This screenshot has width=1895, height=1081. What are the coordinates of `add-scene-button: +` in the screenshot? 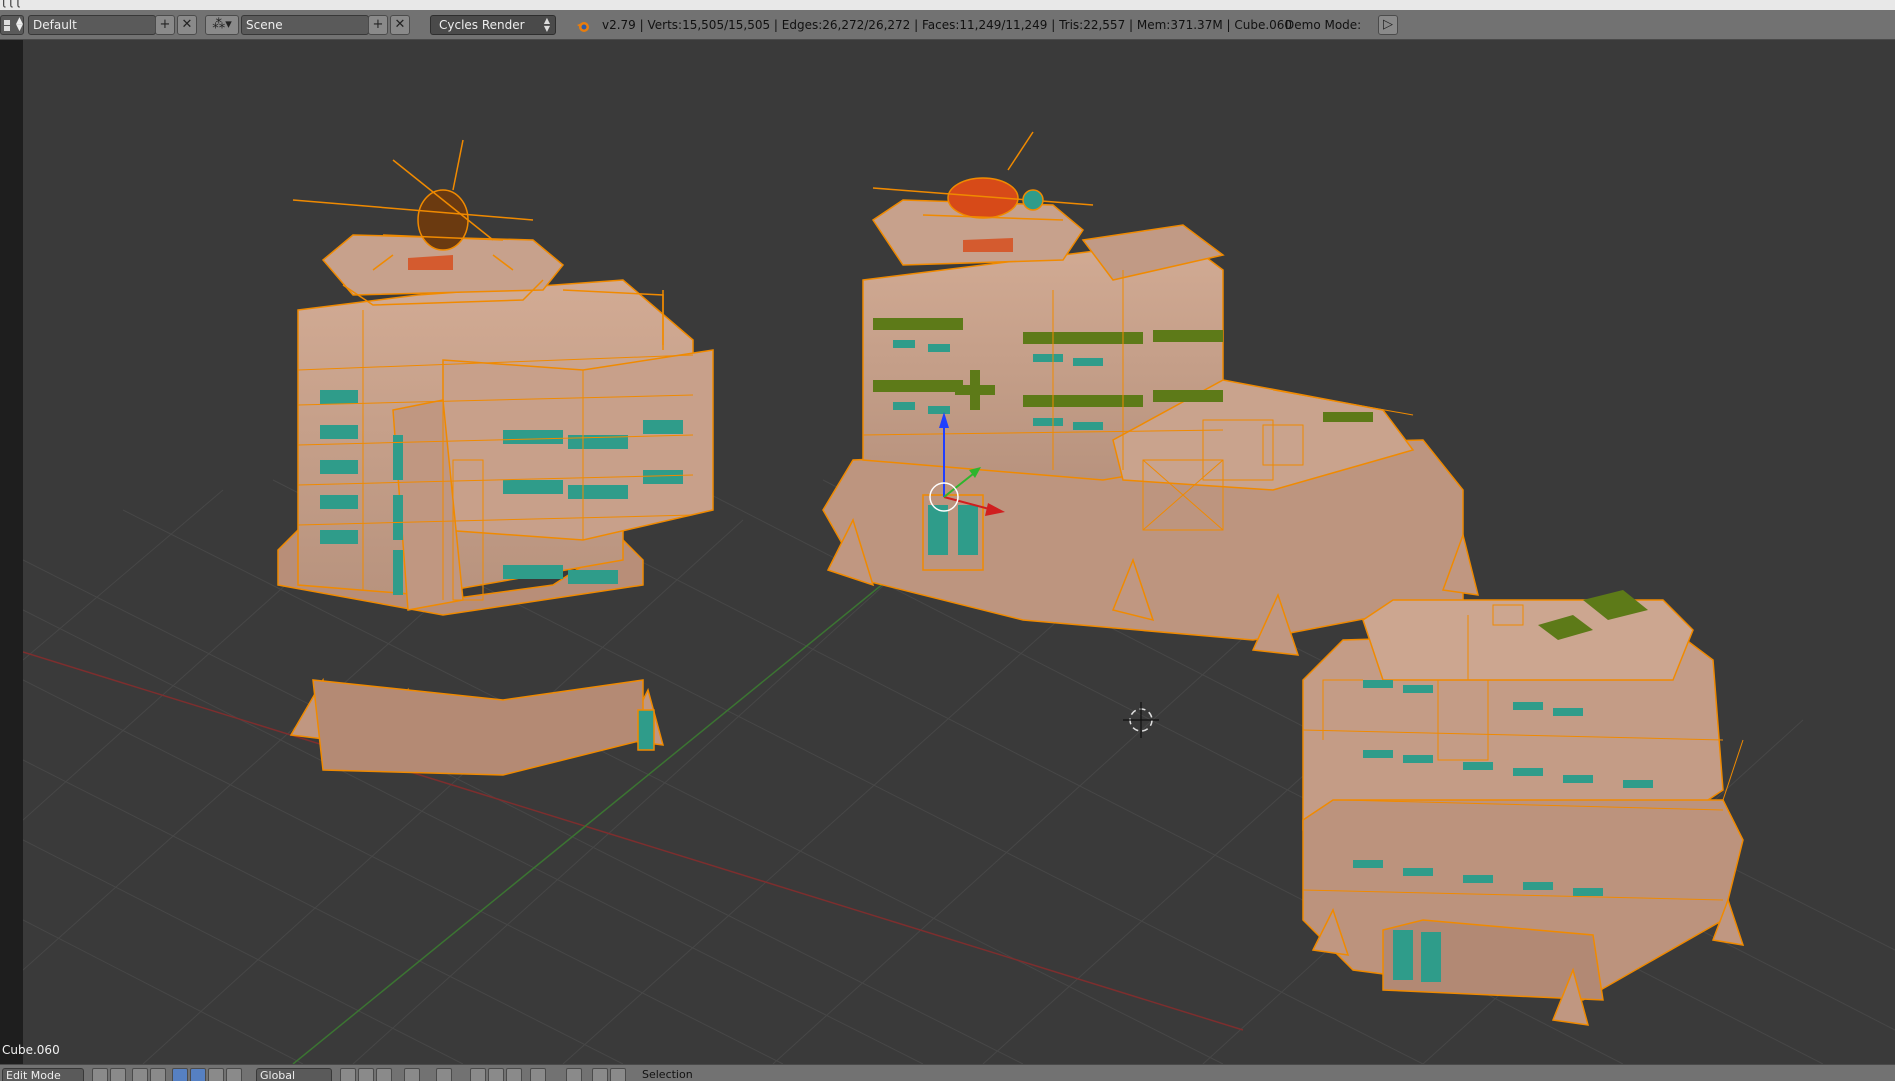 It's located at (378, 25).